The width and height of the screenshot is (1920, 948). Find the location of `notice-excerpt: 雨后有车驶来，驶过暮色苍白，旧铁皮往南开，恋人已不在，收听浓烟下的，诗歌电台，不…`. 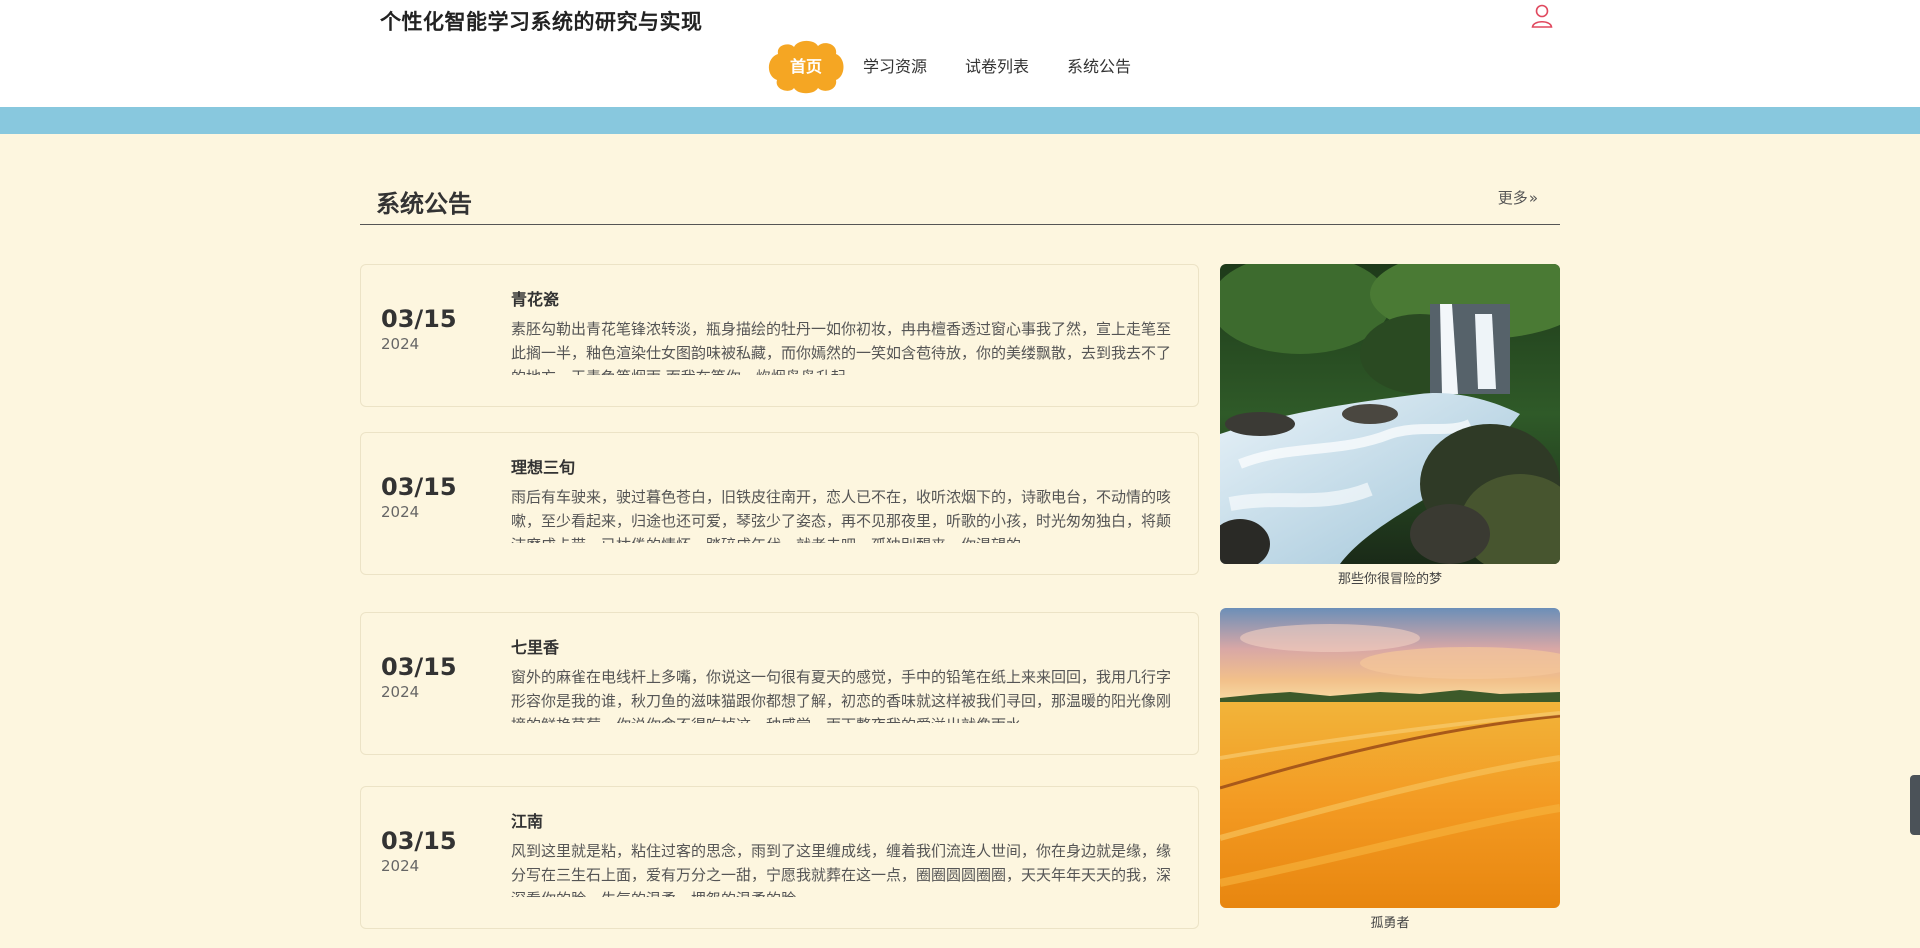

notice-excerpt: 雨后有车驶来，驶过暮色苍白，旧铁皮往南开，恋人已不在，收听浓烟下的，诗歌电台，不… is located at coordinates (841, 515).